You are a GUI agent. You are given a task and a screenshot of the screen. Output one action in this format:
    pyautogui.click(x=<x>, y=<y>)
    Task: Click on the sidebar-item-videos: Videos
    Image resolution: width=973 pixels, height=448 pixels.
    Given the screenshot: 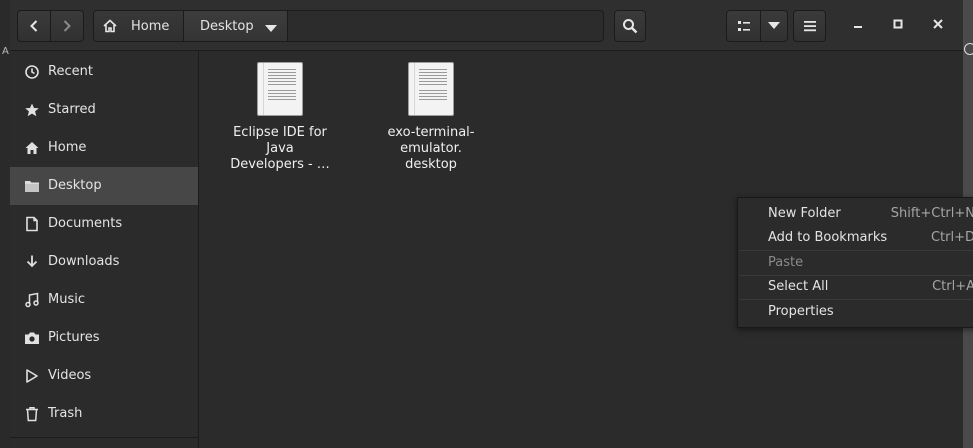 What is the action you would take?
    pyautogui.click(x=104, y=376)
    